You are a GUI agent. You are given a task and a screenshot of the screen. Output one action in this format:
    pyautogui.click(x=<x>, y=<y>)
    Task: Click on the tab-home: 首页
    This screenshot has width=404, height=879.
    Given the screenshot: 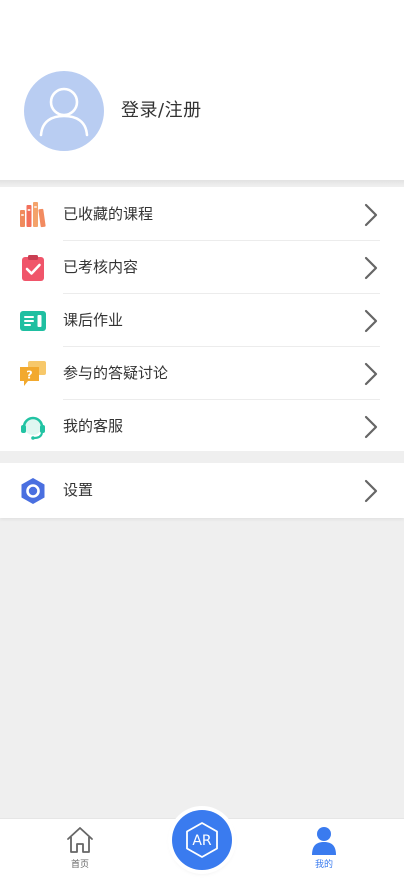 What is the action you would take?
    pyautogui.click(x=80, y=849)
    